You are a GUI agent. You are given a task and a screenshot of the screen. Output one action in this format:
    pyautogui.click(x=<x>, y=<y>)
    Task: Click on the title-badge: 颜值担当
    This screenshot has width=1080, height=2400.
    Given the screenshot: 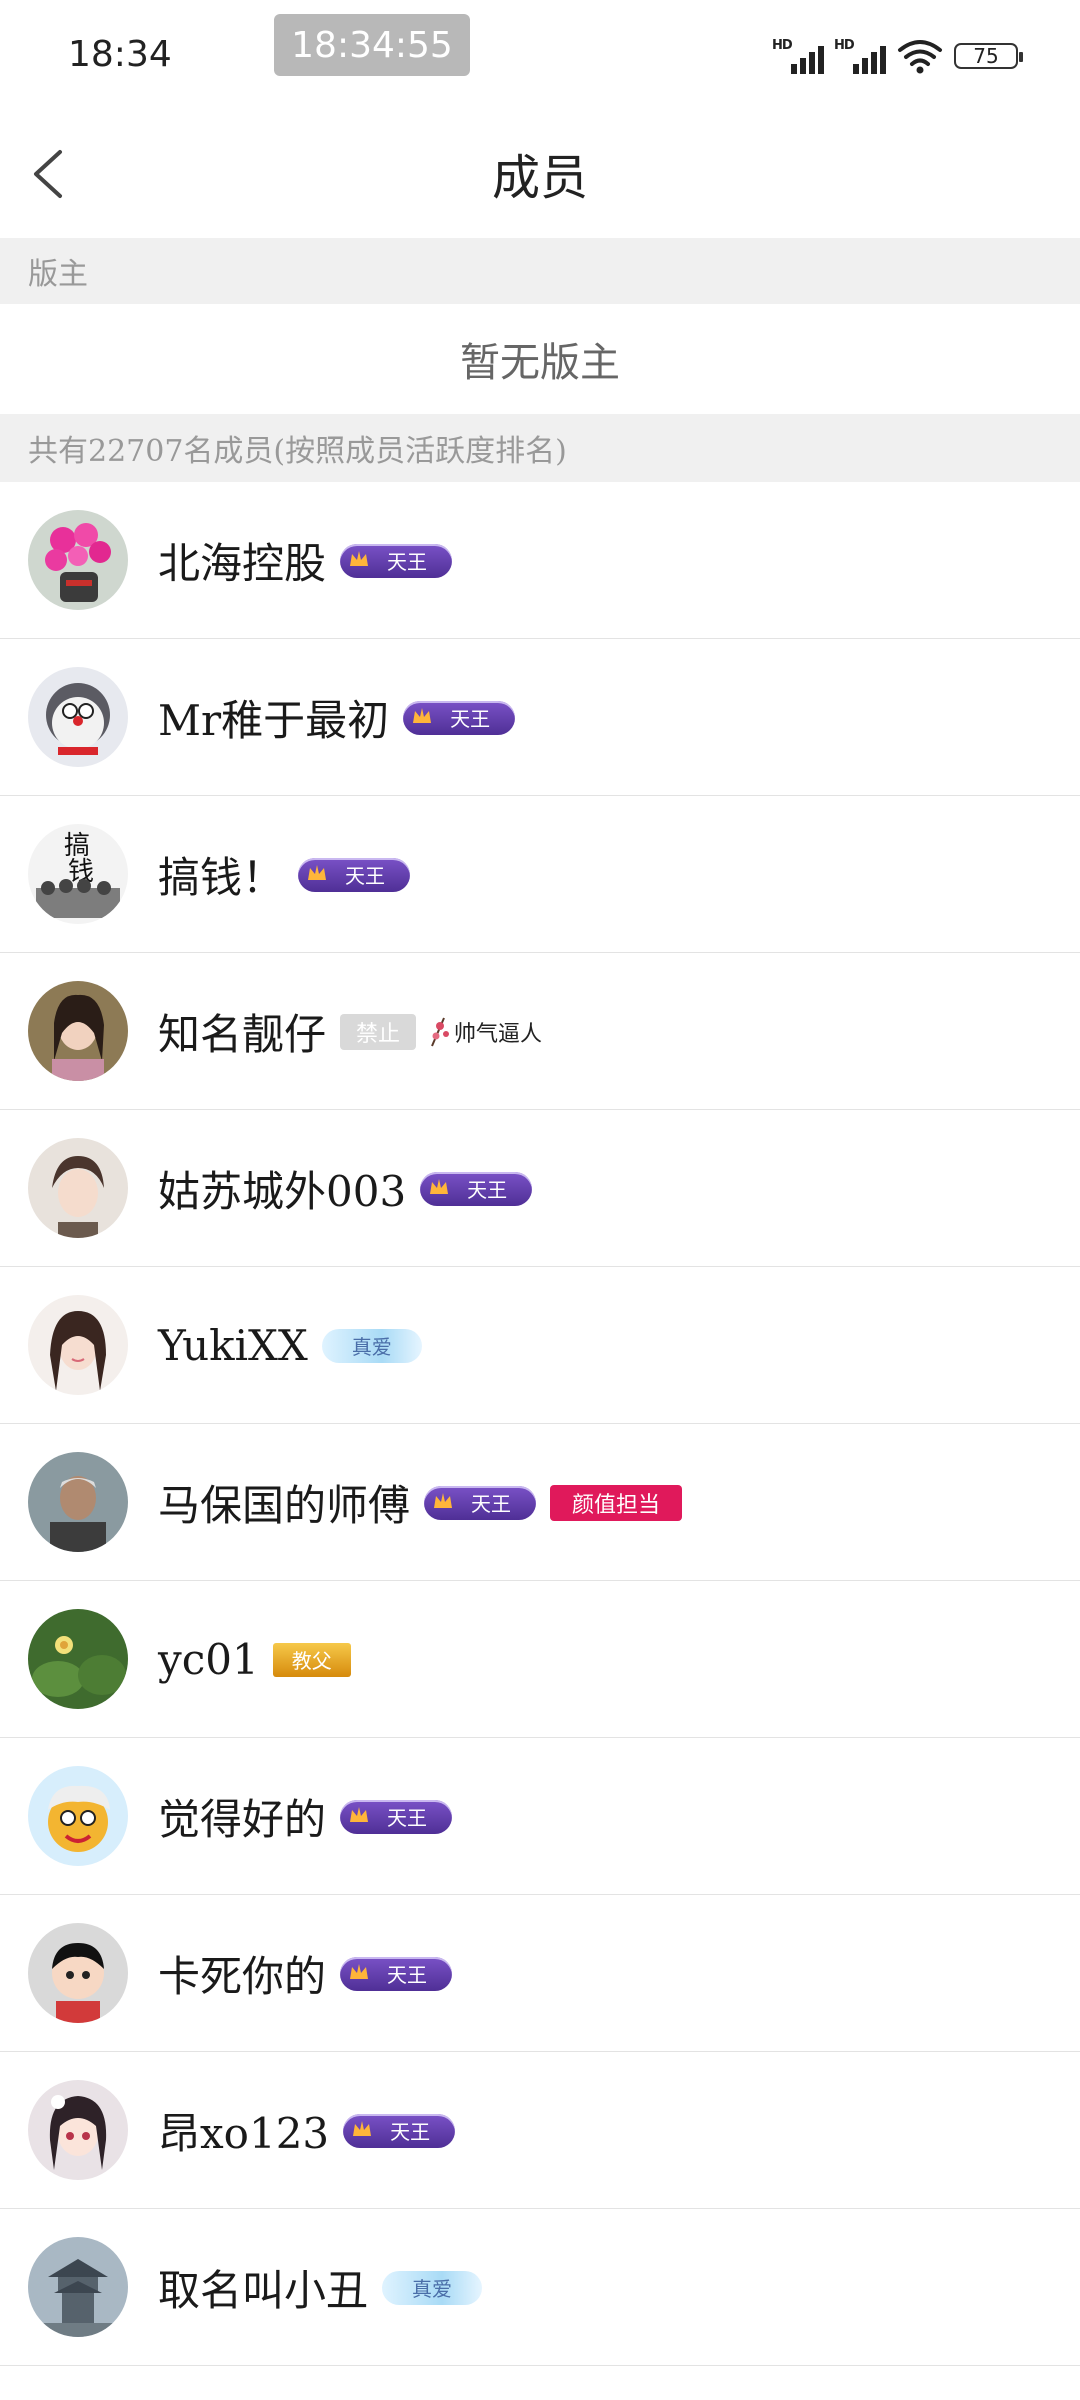 What is the action you would take?
    pyautogui.click(x=616, y=1502)
    